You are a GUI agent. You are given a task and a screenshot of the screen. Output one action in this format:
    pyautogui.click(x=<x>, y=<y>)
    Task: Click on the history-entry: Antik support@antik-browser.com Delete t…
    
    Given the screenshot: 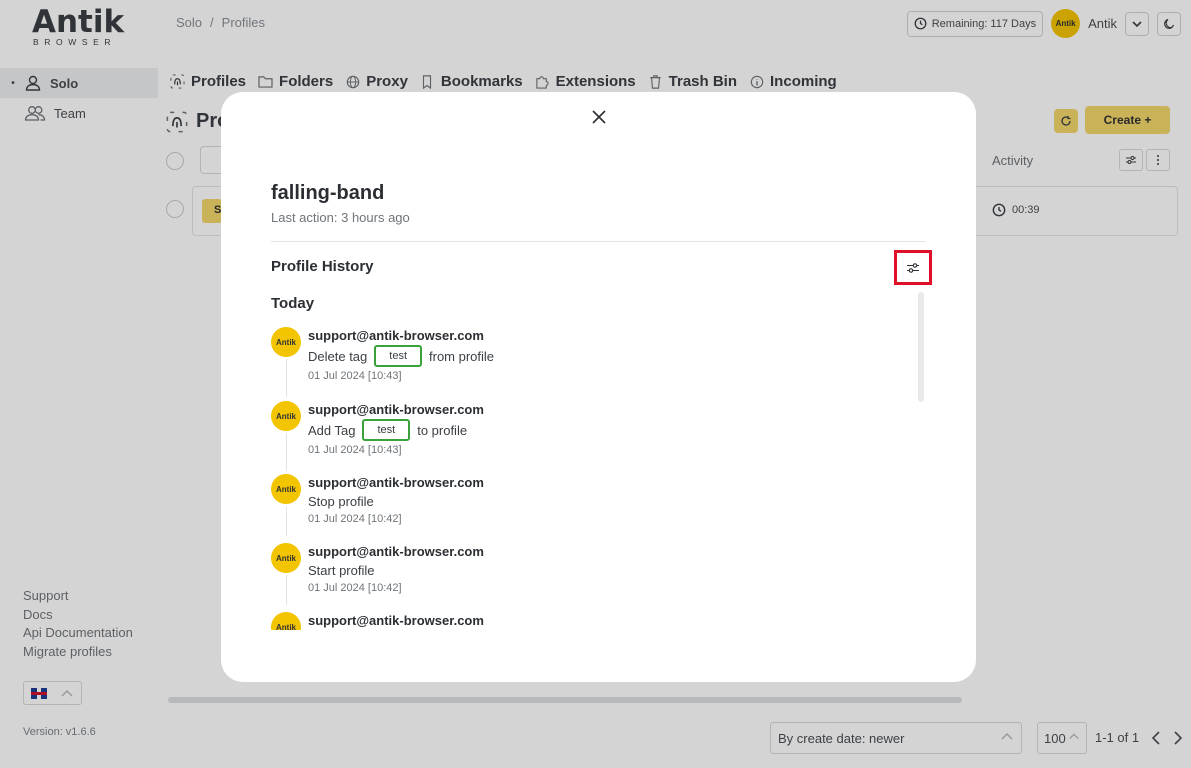 What is the action you would take?
    pyautogui.click(x=586, y=363)
    